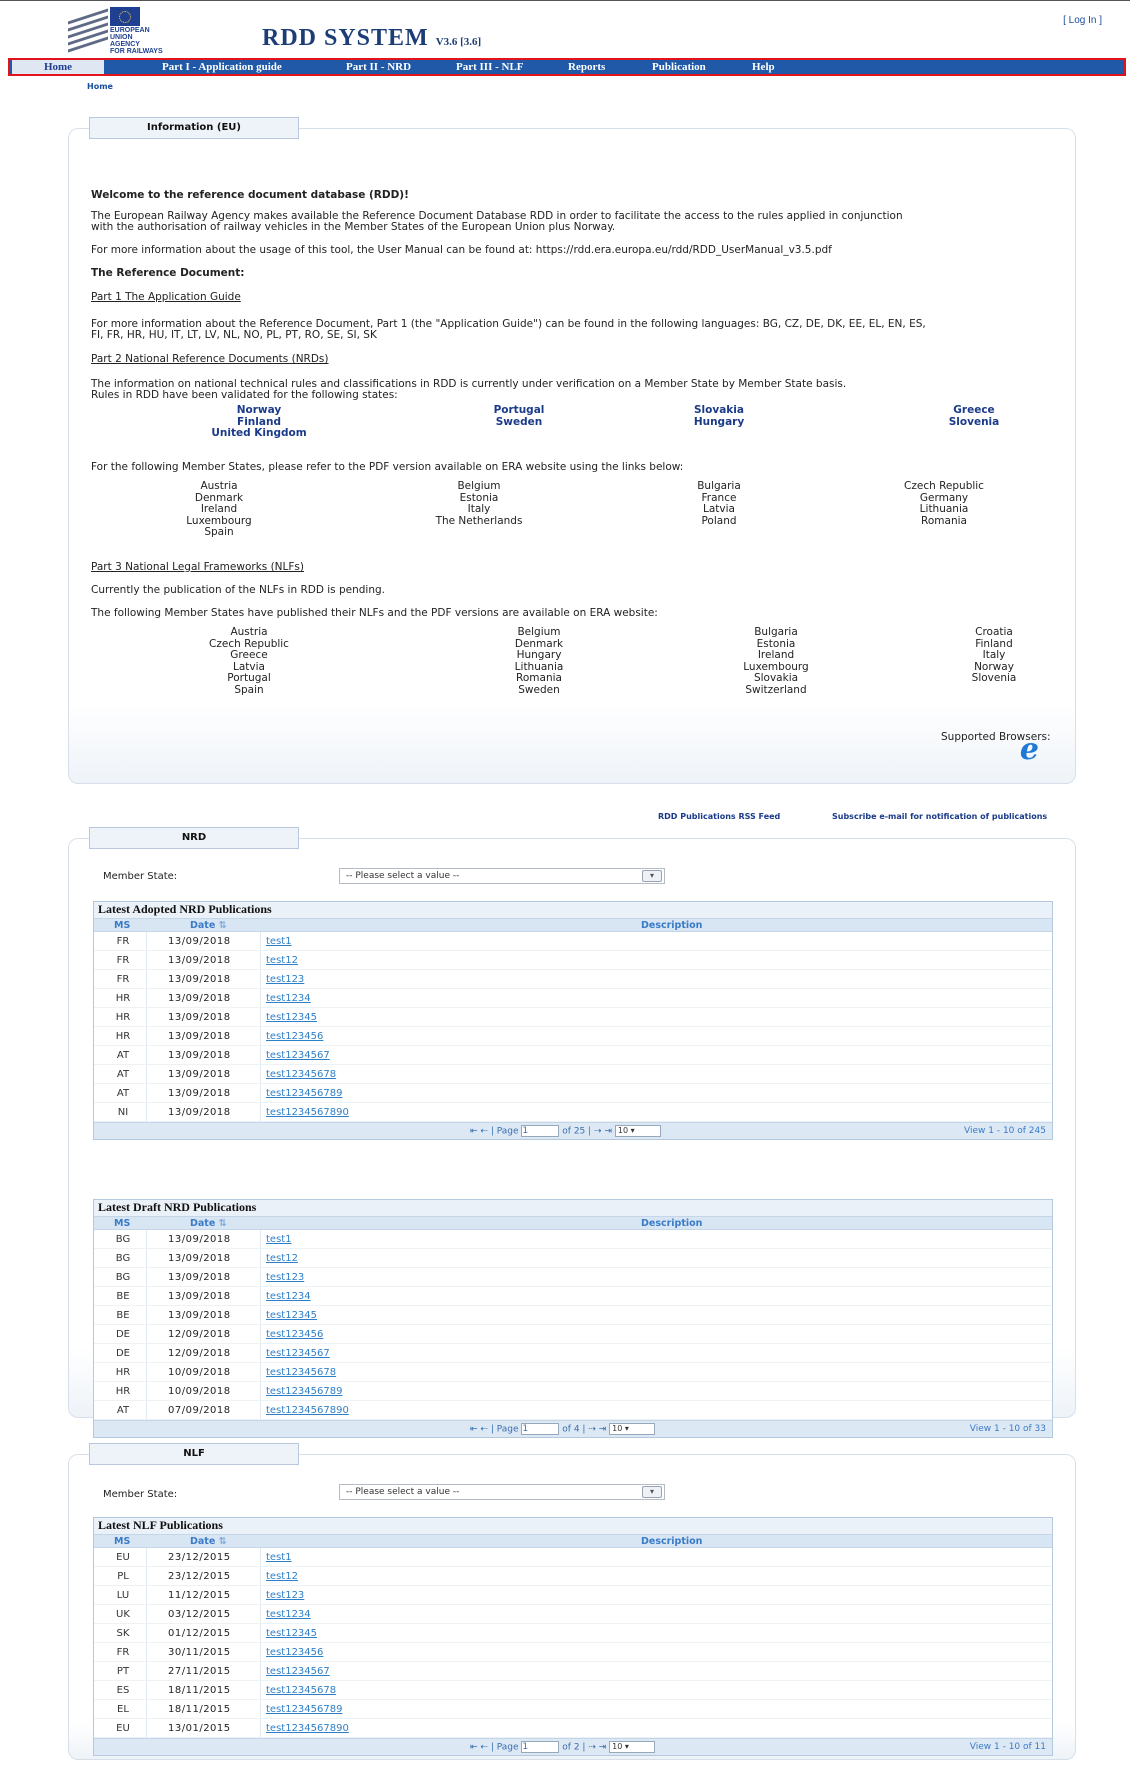  Describe the element at coordinates (194, 128) in the screenshot. I see `info-tab: Information (EU)` at that location.